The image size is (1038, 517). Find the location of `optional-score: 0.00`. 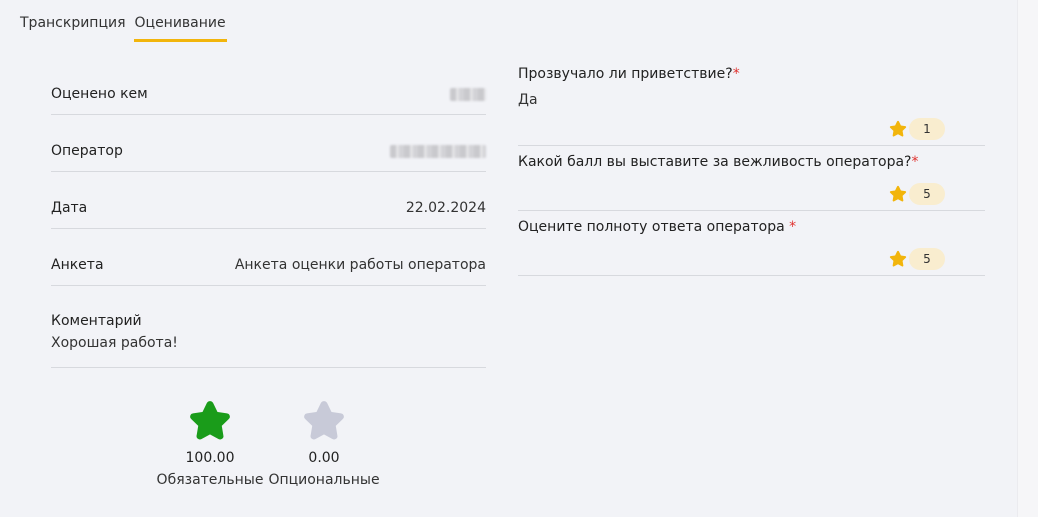

optional-score: 0.00 is located at coordinates (324, 458).